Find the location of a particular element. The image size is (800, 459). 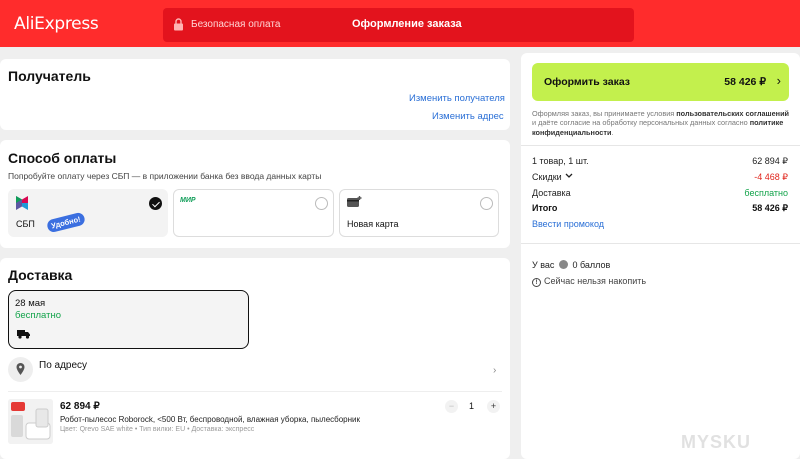

sbp-radio is located at coordinates (155, 203).